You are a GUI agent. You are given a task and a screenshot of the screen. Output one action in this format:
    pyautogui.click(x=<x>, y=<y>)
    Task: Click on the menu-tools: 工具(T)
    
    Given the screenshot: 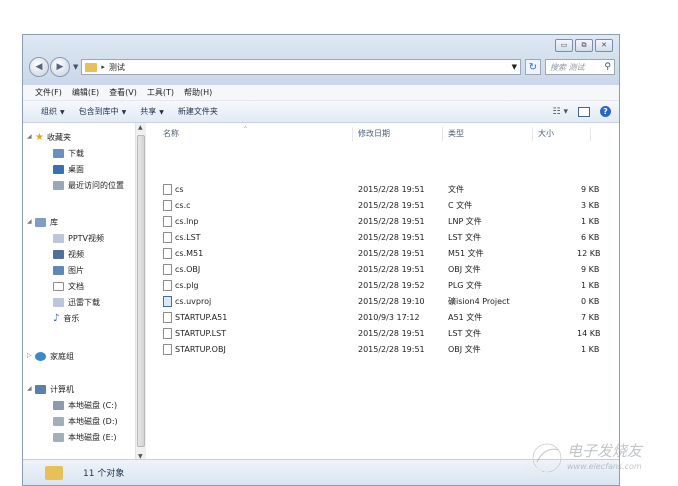 What is the action you would take?
    pyautogui.click(x=160, y=92)
    